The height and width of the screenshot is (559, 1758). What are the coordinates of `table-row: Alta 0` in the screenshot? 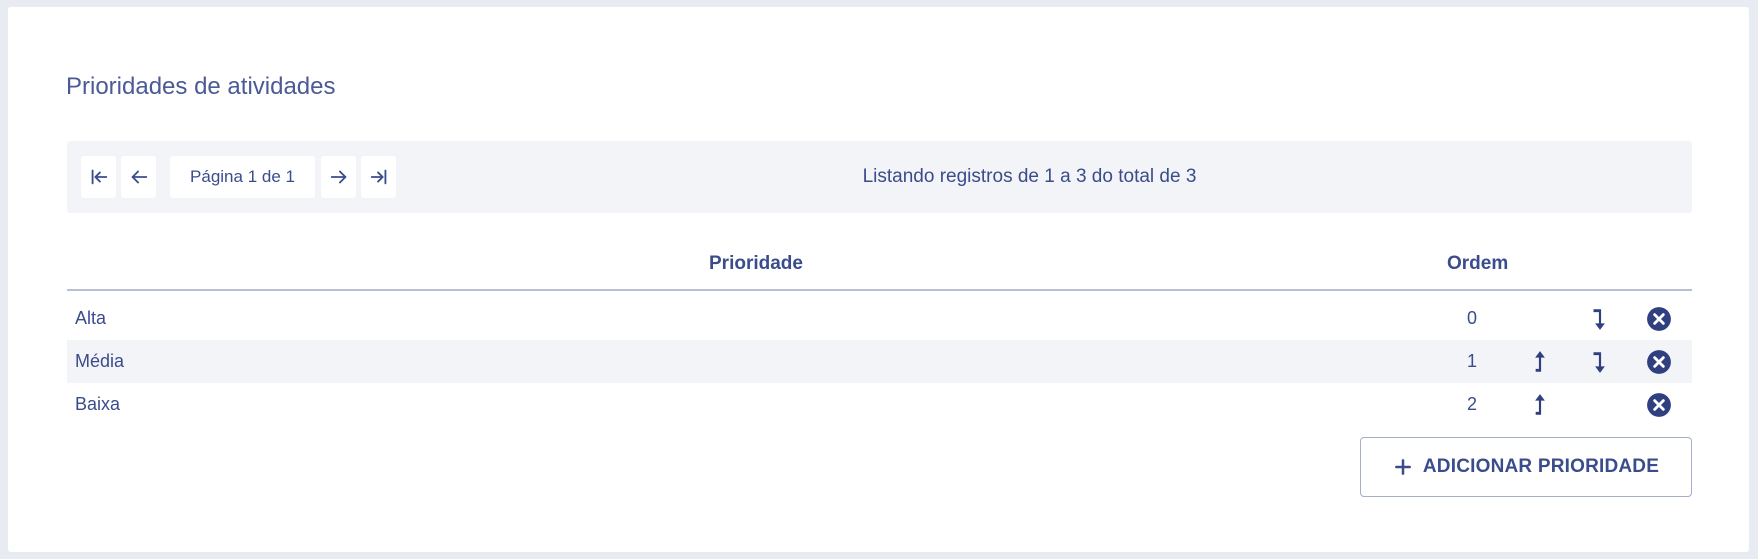 It's located at (879, 318).